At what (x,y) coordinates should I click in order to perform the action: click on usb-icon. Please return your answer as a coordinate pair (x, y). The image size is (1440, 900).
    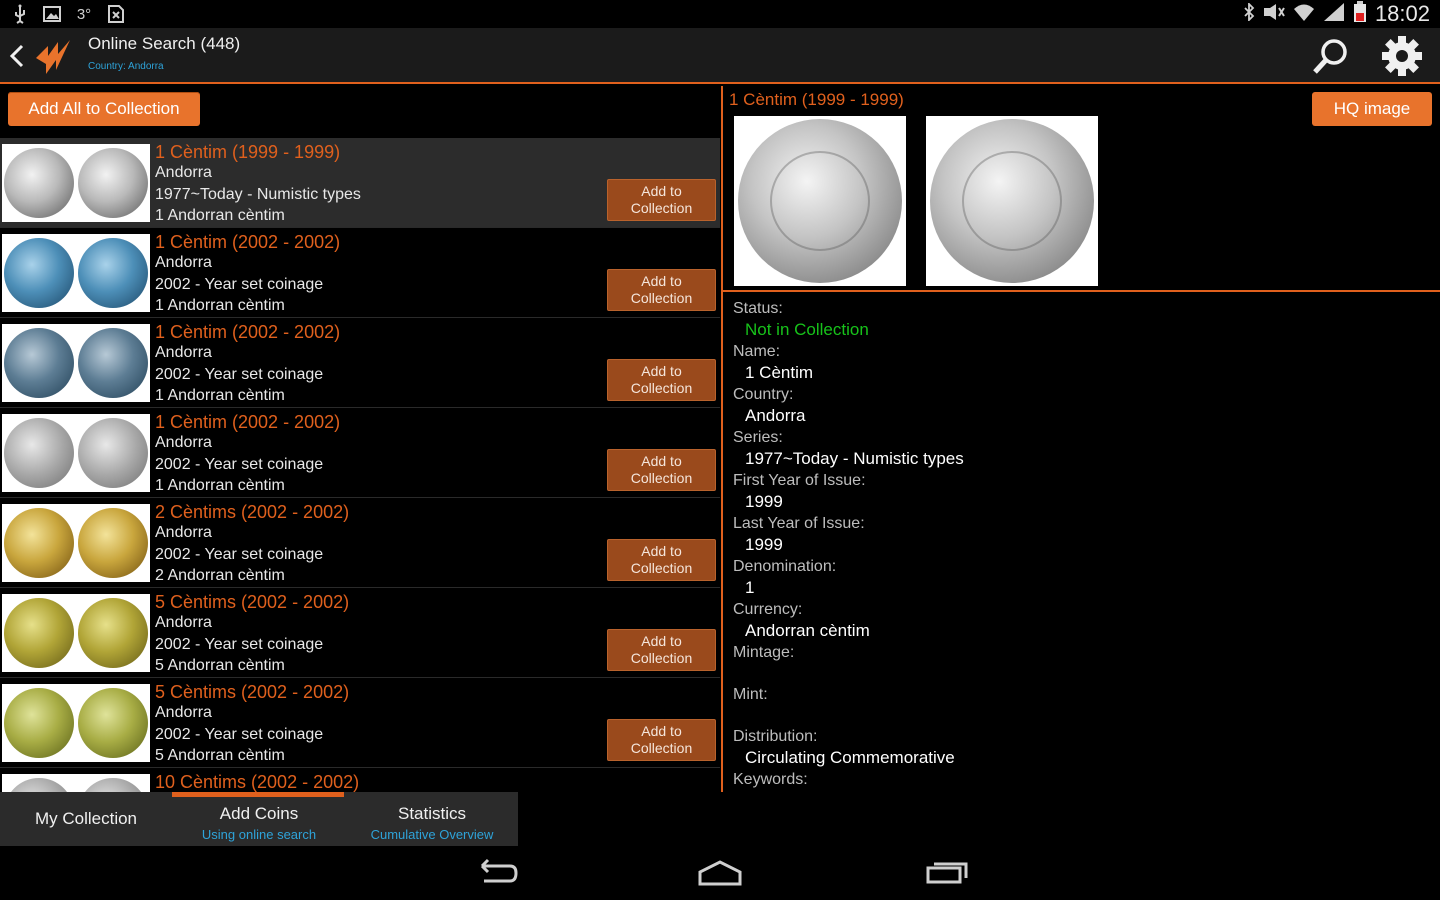
    Looking at the image, I should click on (20, 14).